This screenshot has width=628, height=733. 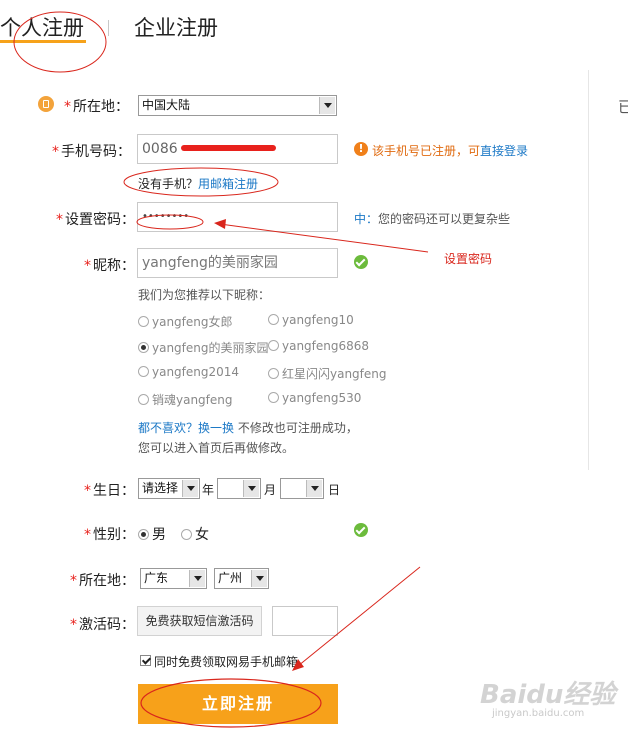 What do you see at coordinates (538, 713) in the screenshot?
I see `watermark-url: jingyan.baidu.com` at bounding box center [538, 713].